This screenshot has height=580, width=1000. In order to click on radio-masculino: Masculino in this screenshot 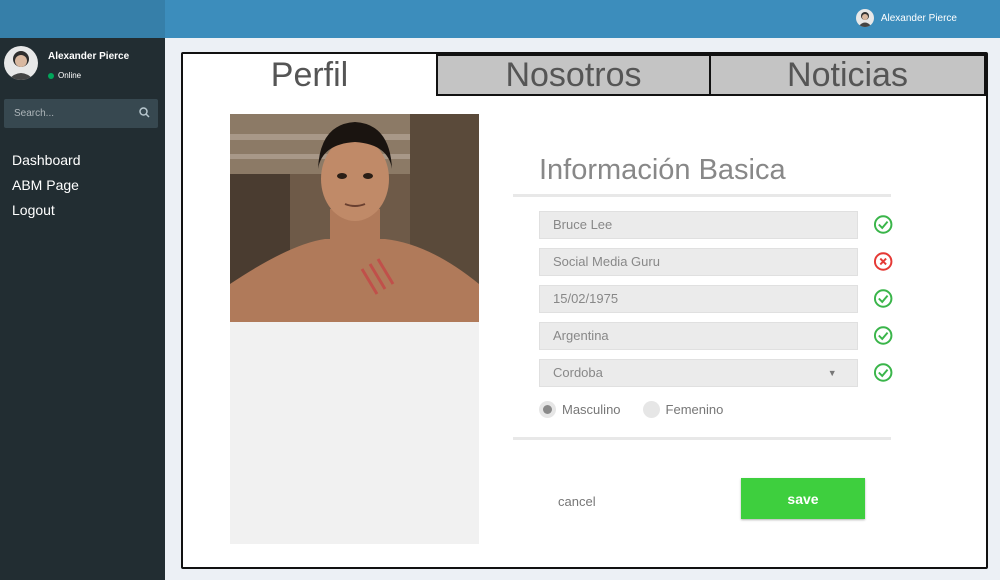, I will do `click(580, 409)`.